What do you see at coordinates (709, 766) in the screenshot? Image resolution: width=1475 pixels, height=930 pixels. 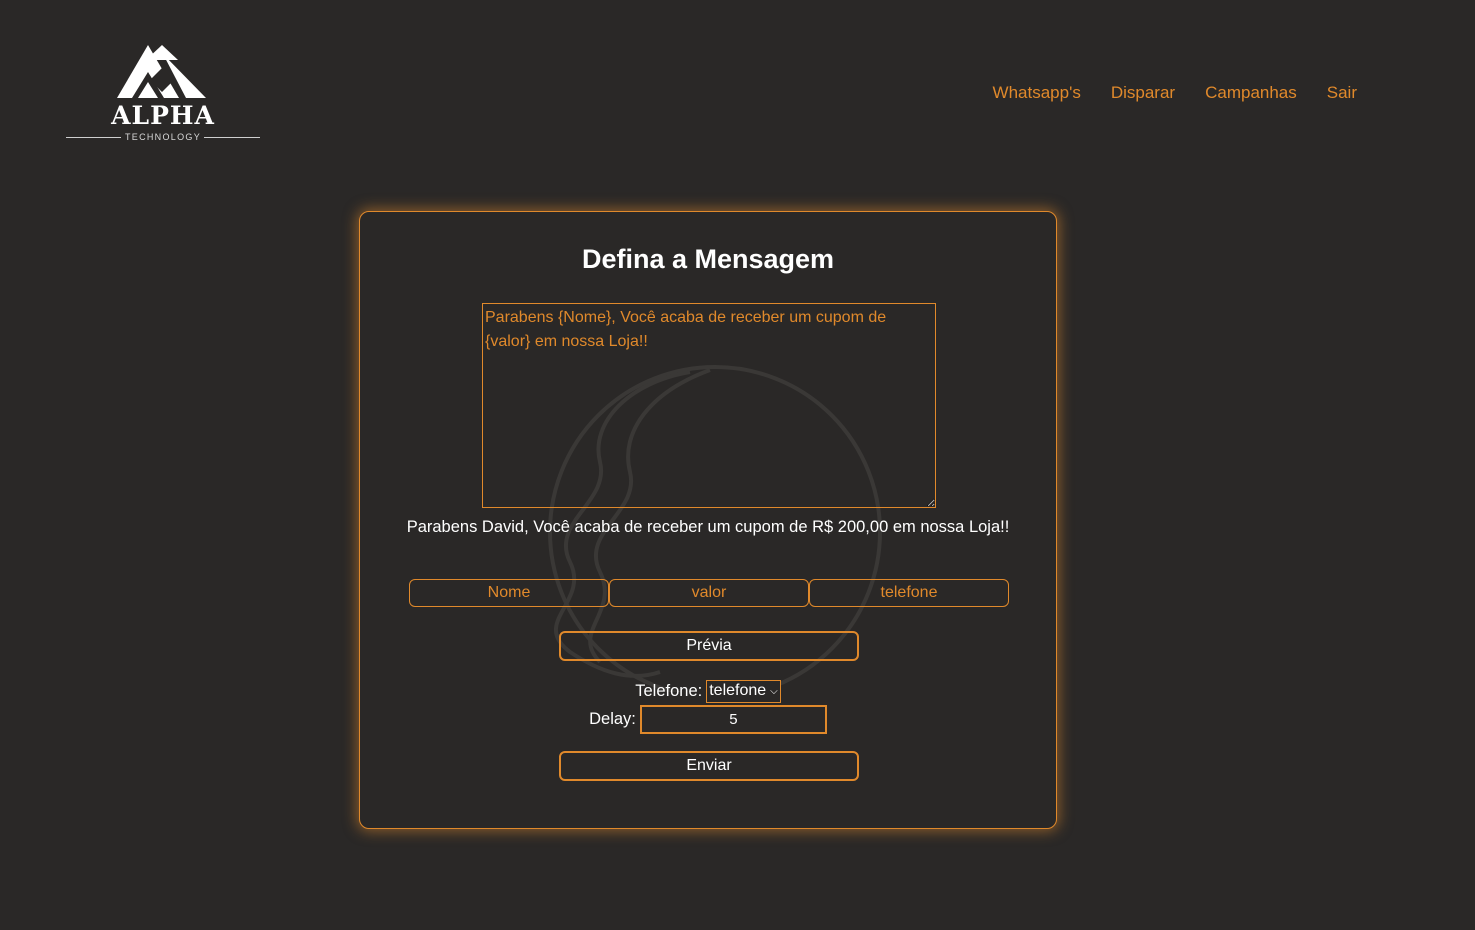 I see `send-button: Enviar` at bounding box center [709, 766].